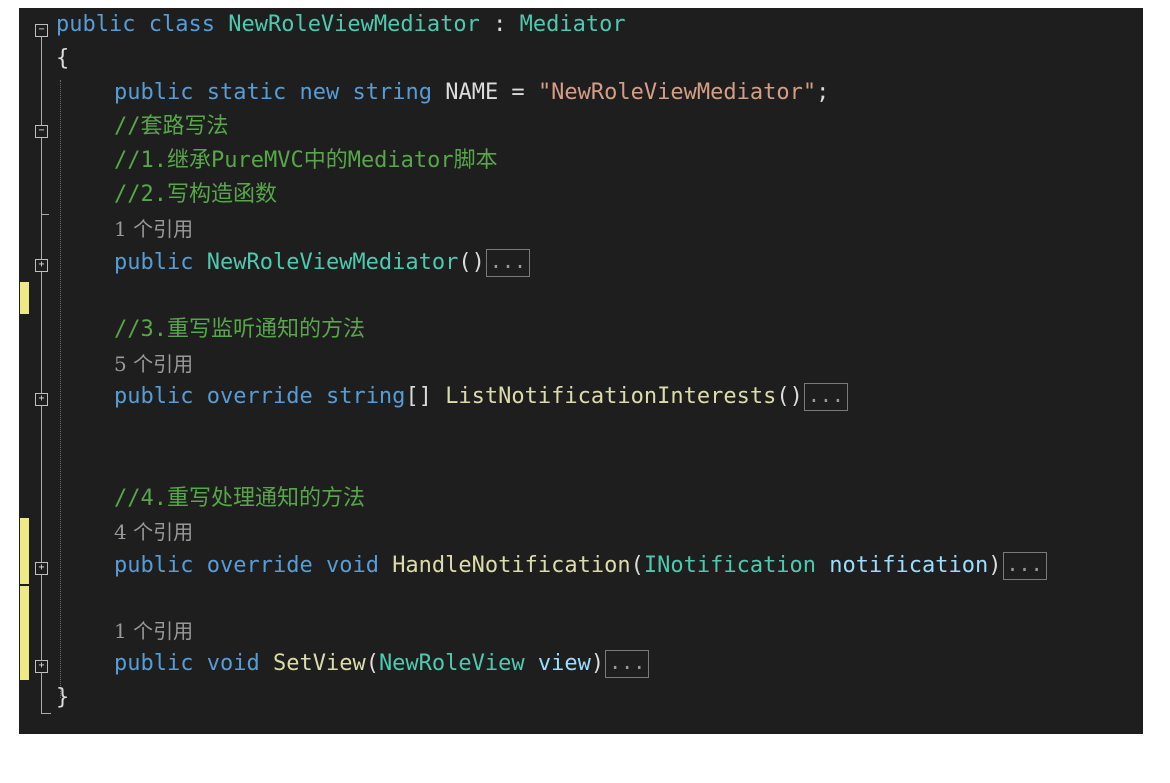 The height and width of the screenshot is (783, 1170). I want to click on codelens-references: 5 个引用, so click(153, 364).